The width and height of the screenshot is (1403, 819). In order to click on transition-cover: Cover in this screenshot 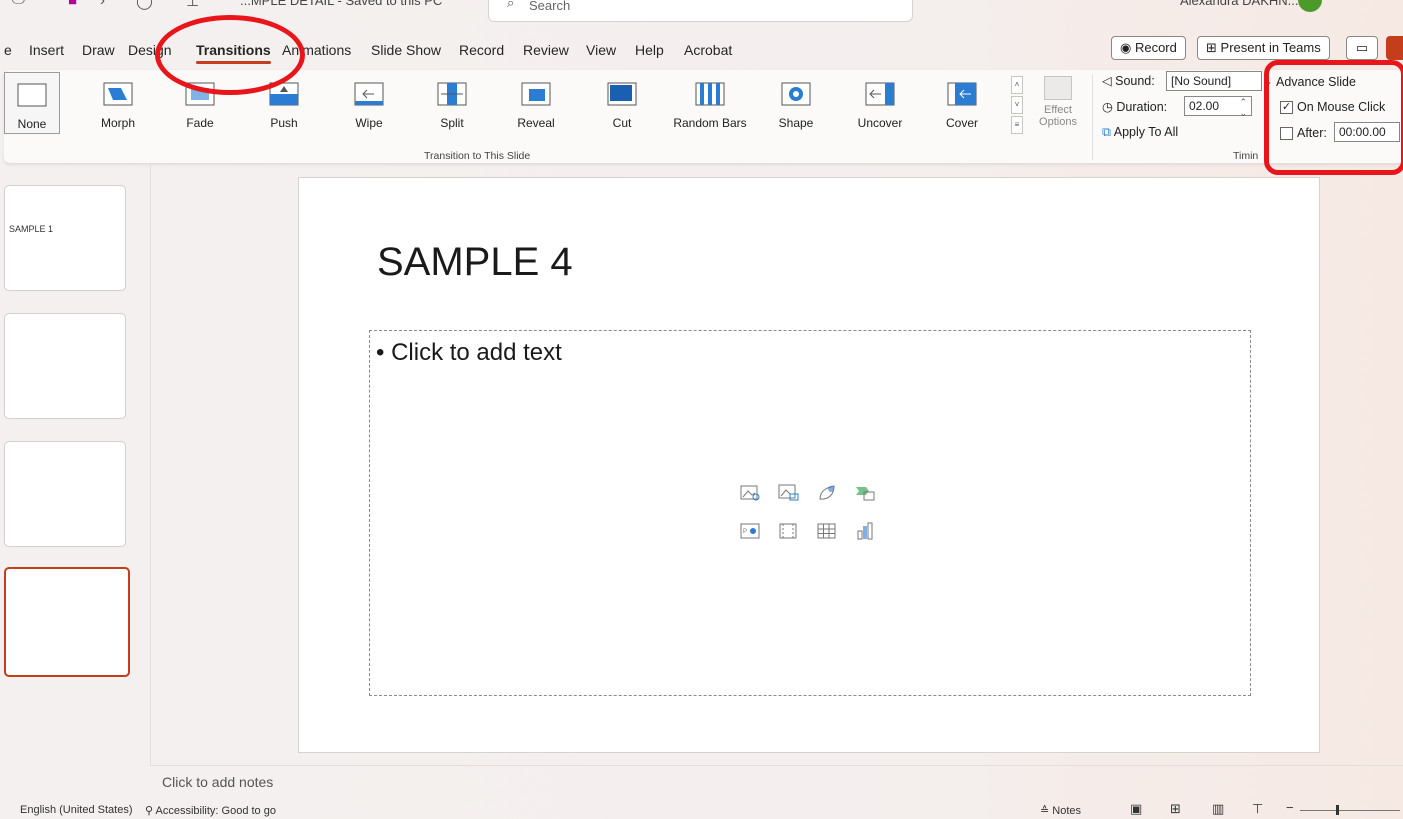, I will do `click(962, 103)`.